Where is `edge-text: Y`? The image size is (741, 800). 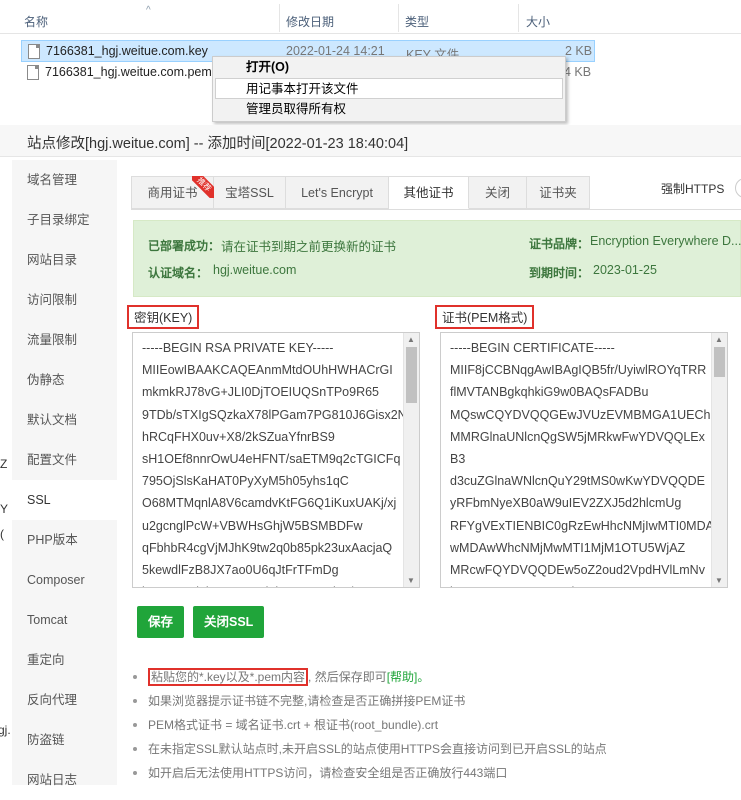 edge-text: Y is located at coordinates (4, 509).